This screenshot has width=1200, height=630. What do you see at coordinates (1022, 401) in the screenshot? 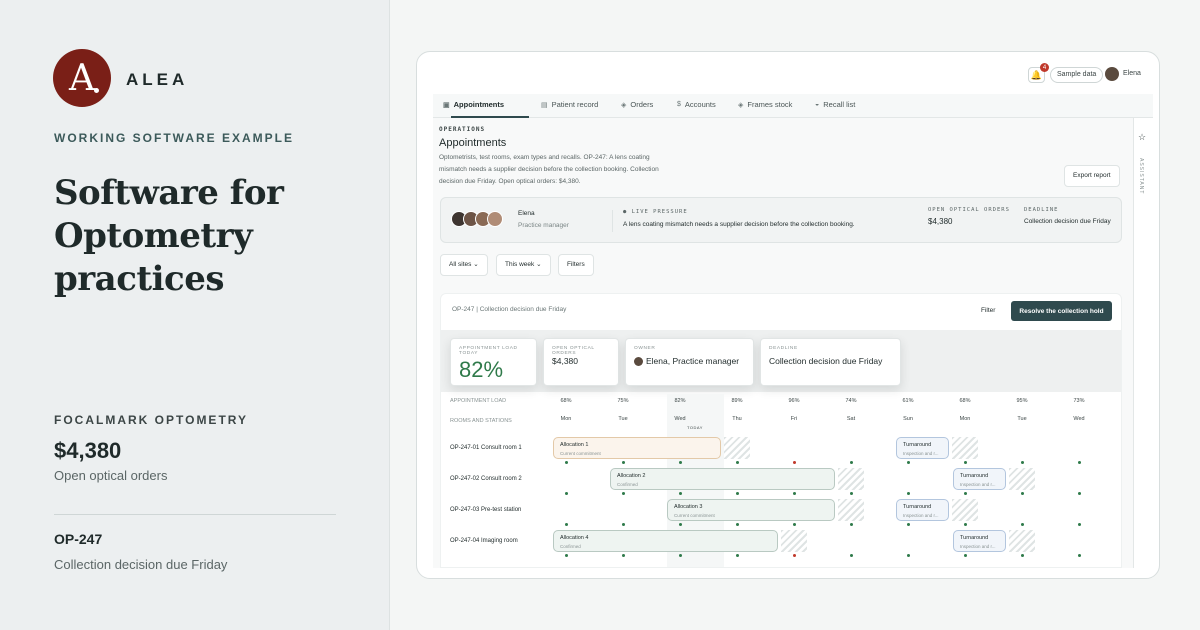
I see `day-load-pct: 95%` at bounding box center [1022, 401].